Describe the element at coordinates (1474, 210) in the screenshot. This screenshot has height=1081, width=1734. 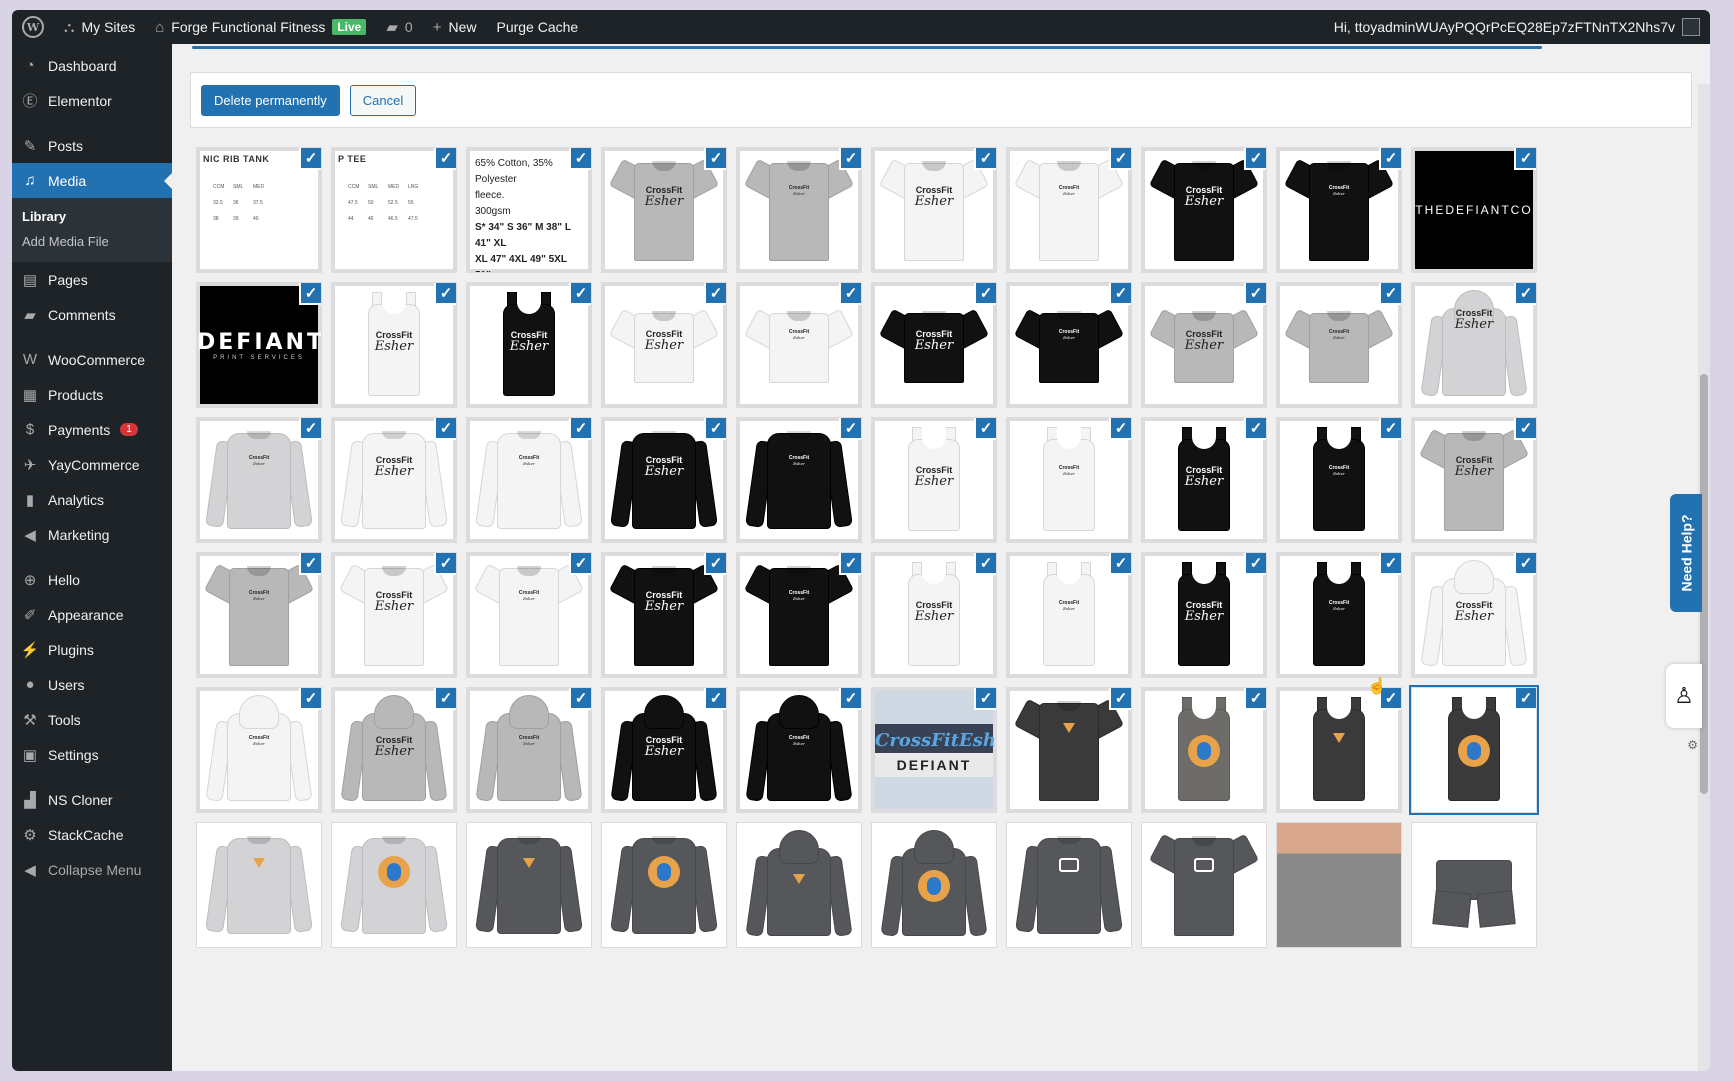
I see `media-item: THEDEFIANTCO ✓` at that location.